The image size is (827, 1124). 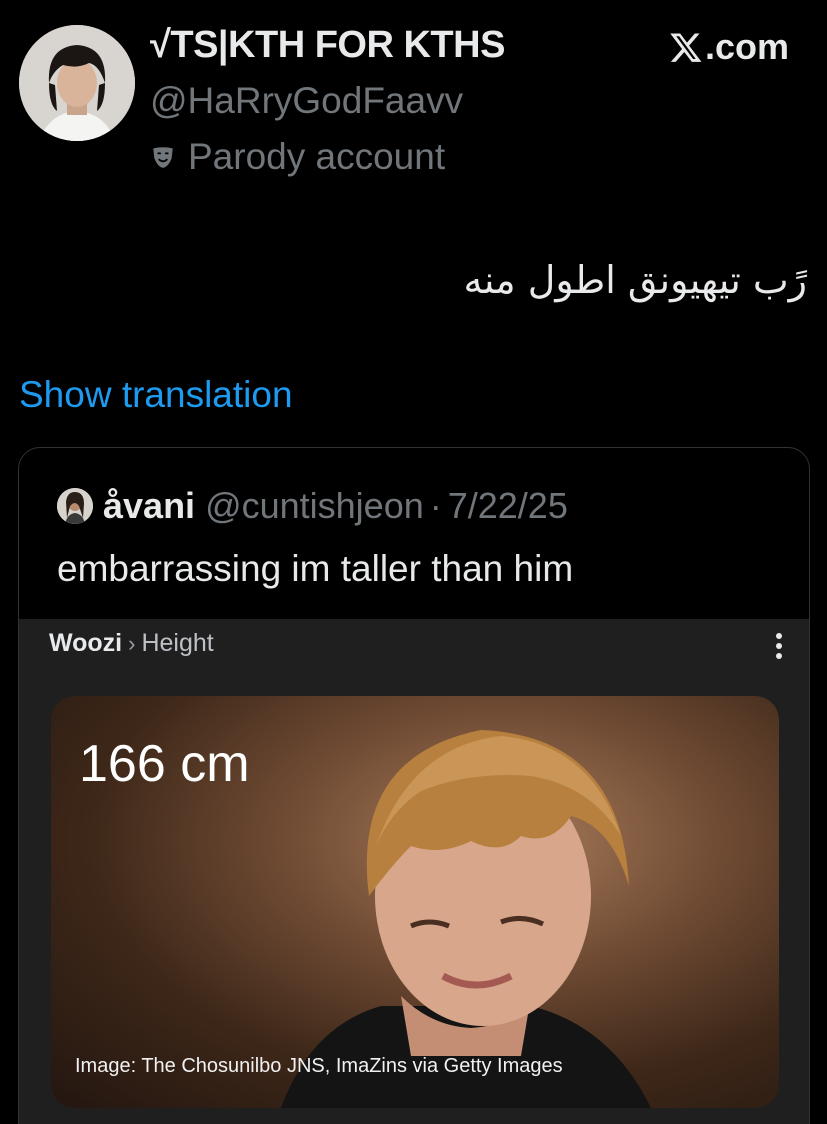 I want to click on breadcrumb: Woozi › Height, so click(x=131, y=643).